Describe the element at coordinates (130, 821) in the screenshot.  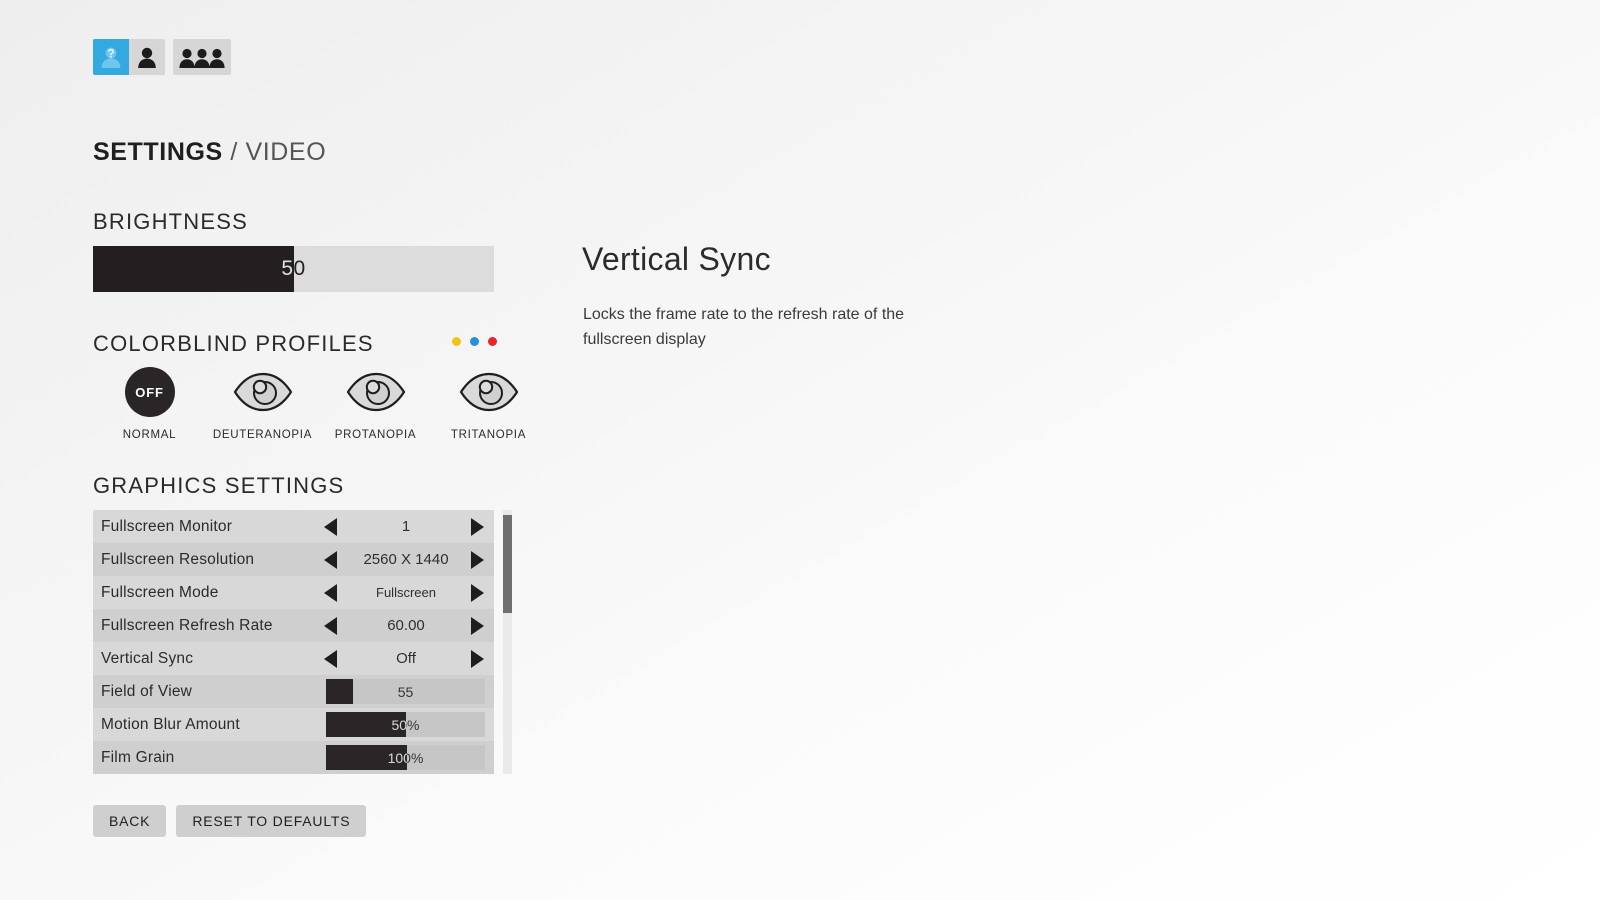
I see `back-button: BACK` at that location.